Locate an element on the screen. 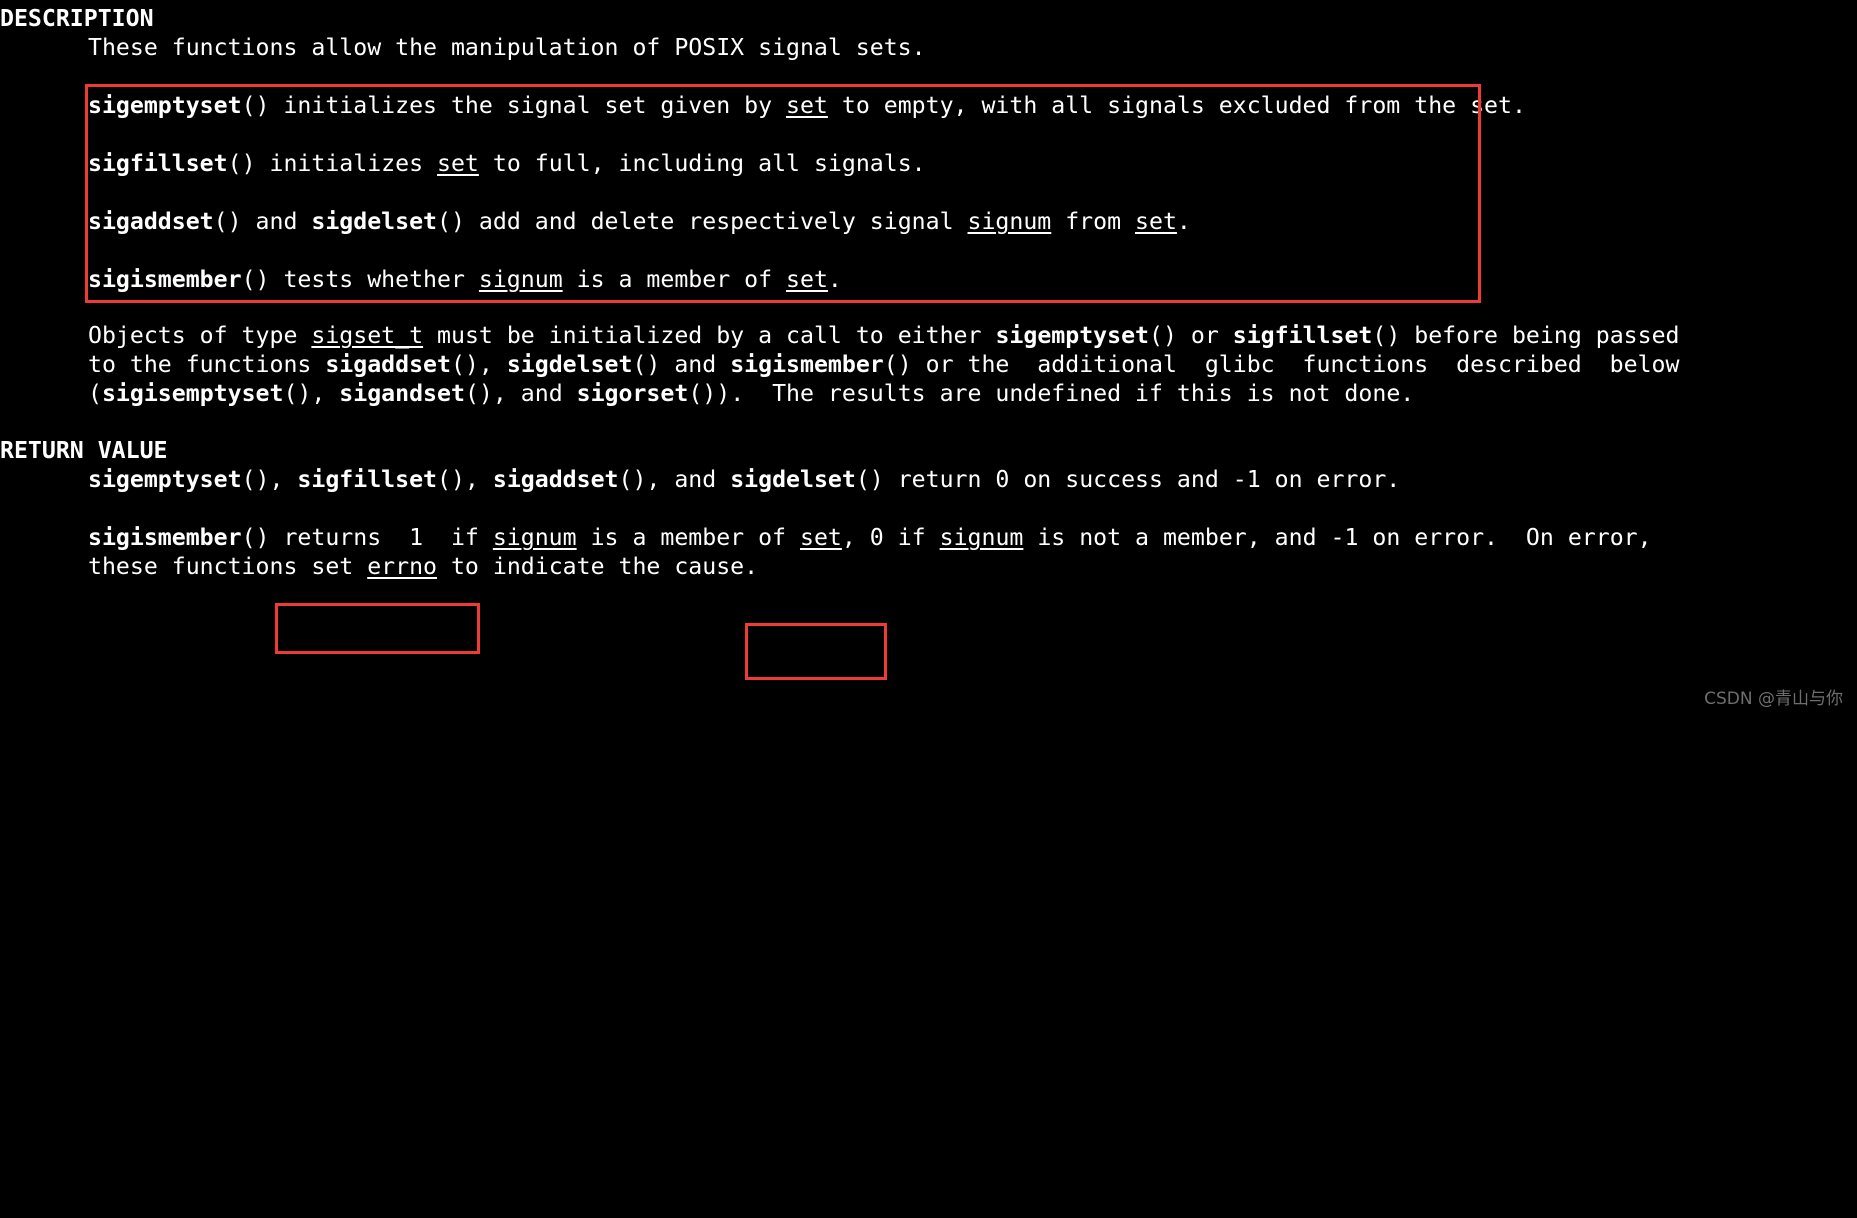 This screenshot has height=1218, width=1857. fn-sigfillset: sigfillset is located at coordinates (158, 163).